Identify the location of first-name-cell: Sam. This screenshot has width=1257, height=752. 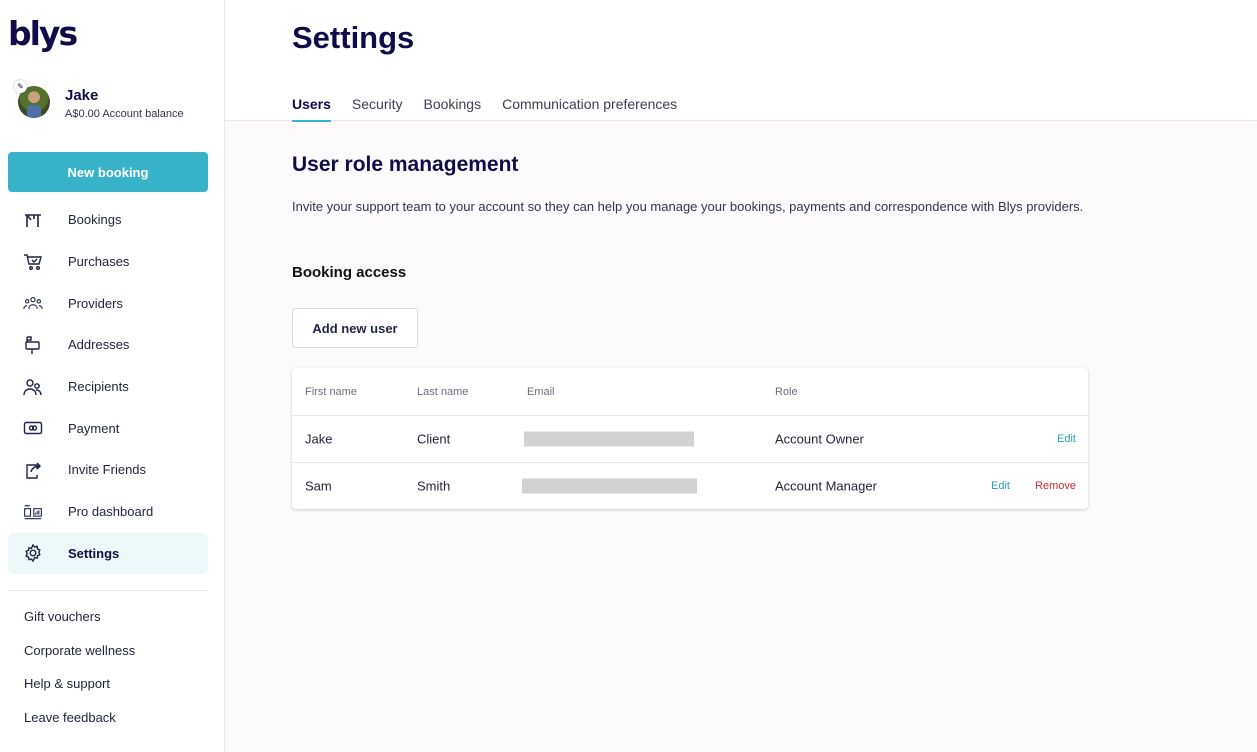
(318, 486).